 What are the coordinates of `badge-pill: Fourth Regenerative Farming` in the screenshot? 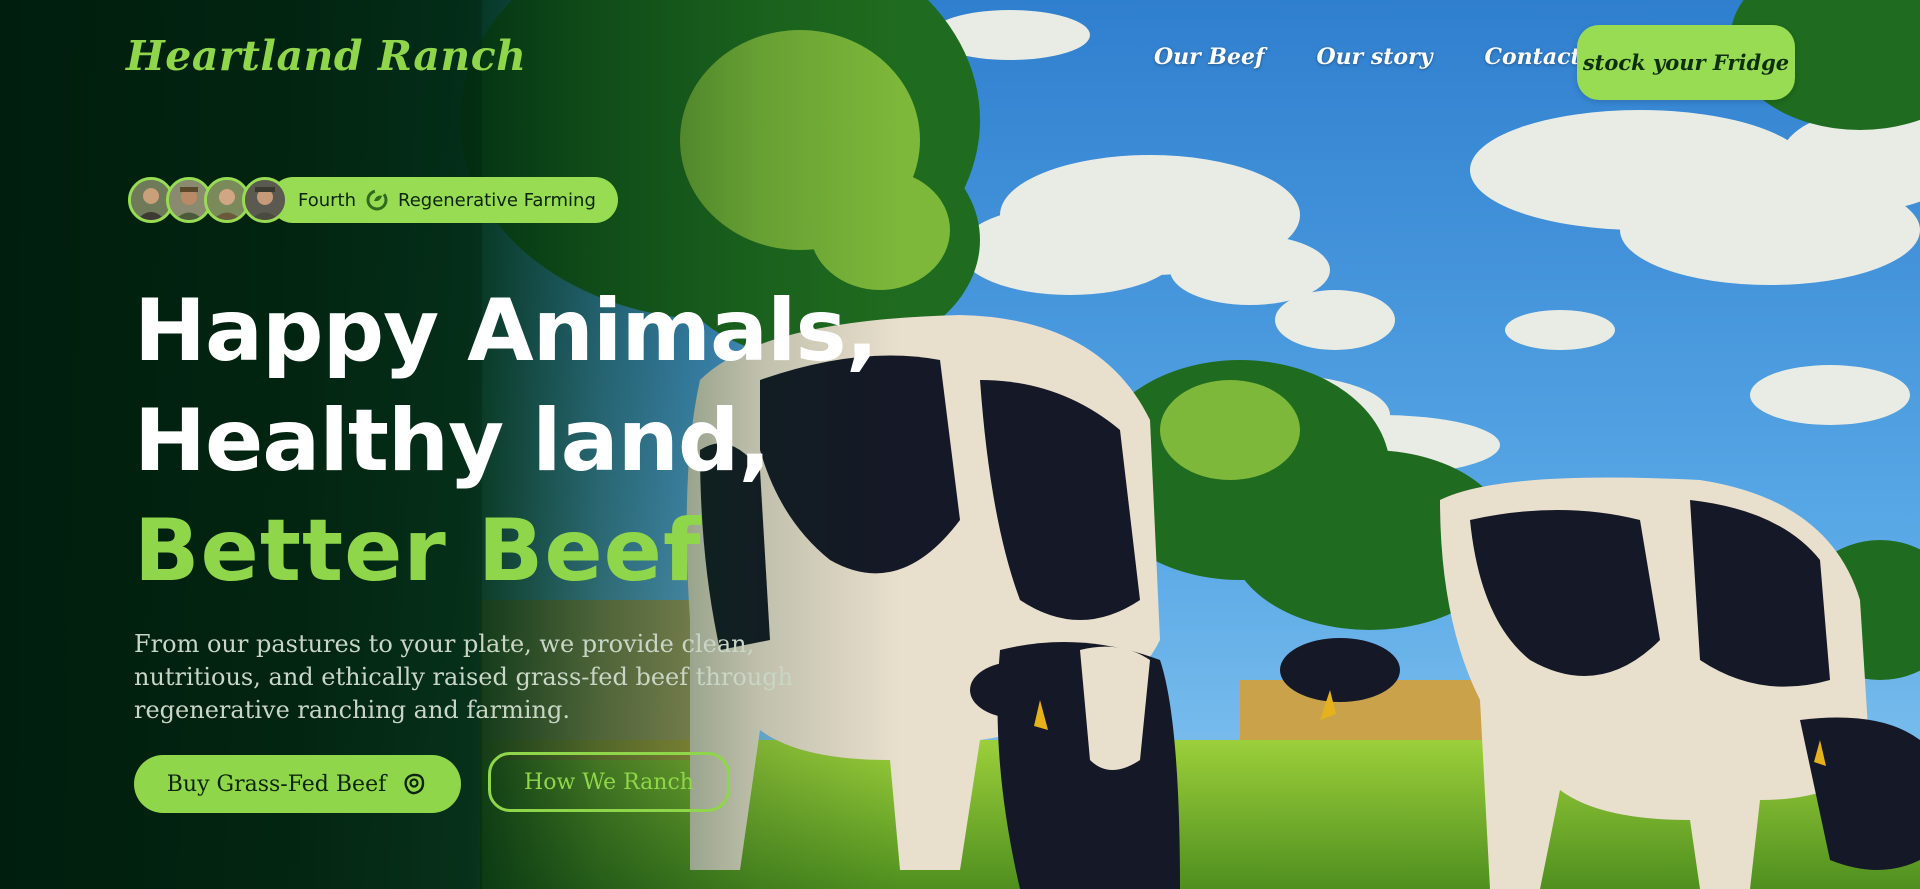 It's located at (444, 200).